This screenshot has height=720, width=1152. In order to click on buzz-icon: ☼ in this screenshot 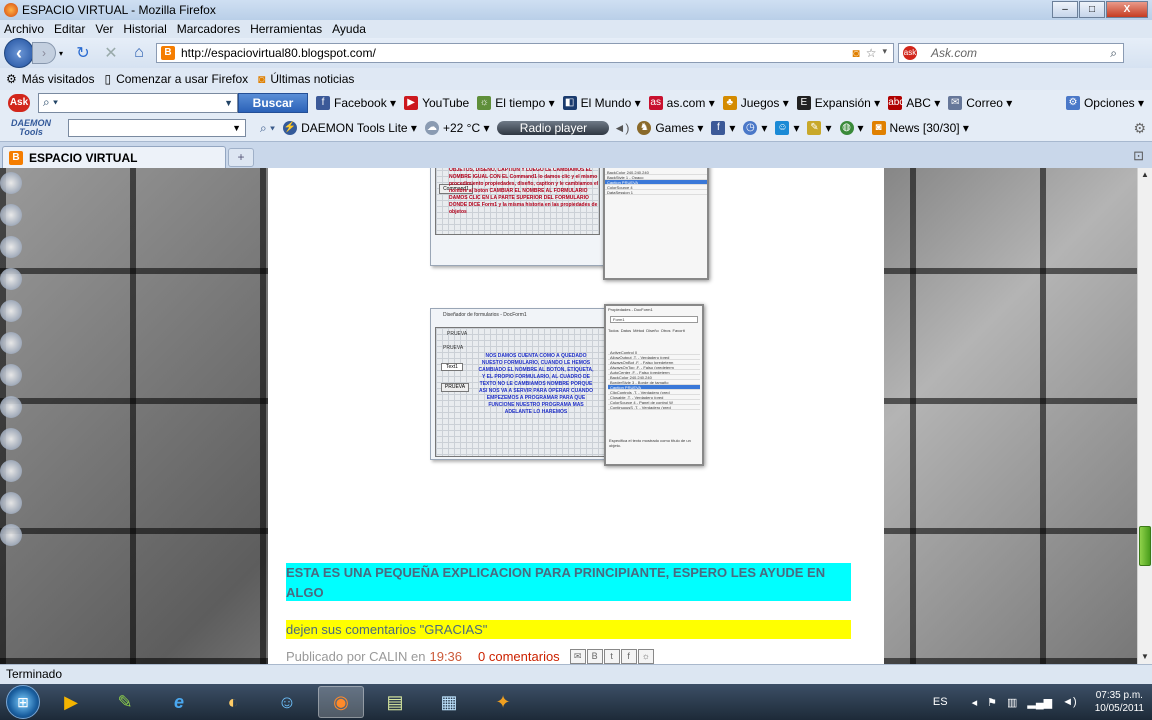, I will do `click(645, 656)`.